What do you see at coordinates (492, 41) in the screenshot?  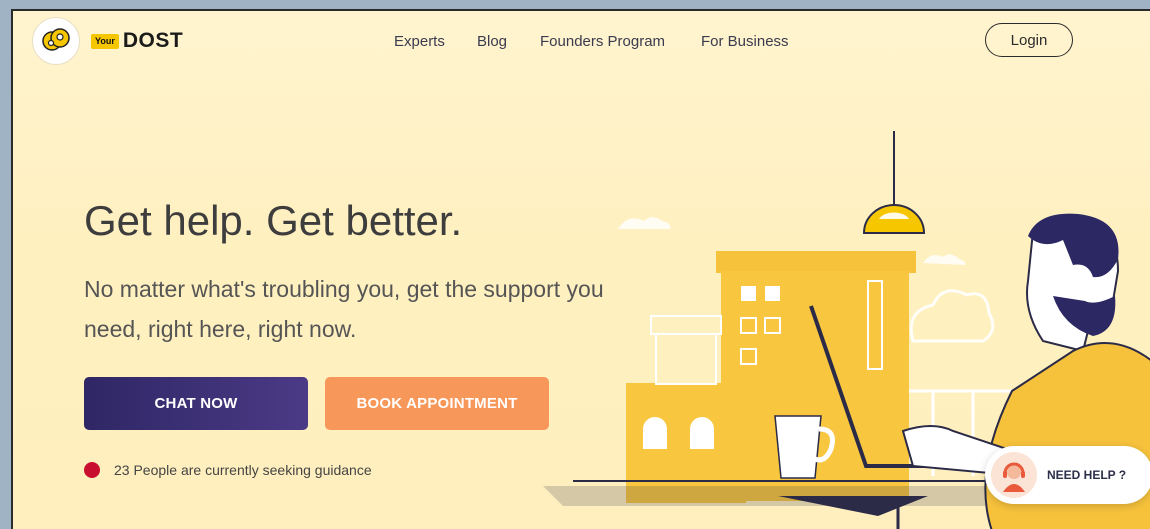 I see `nav-blog: Blog` at bounding box center [492, 41].